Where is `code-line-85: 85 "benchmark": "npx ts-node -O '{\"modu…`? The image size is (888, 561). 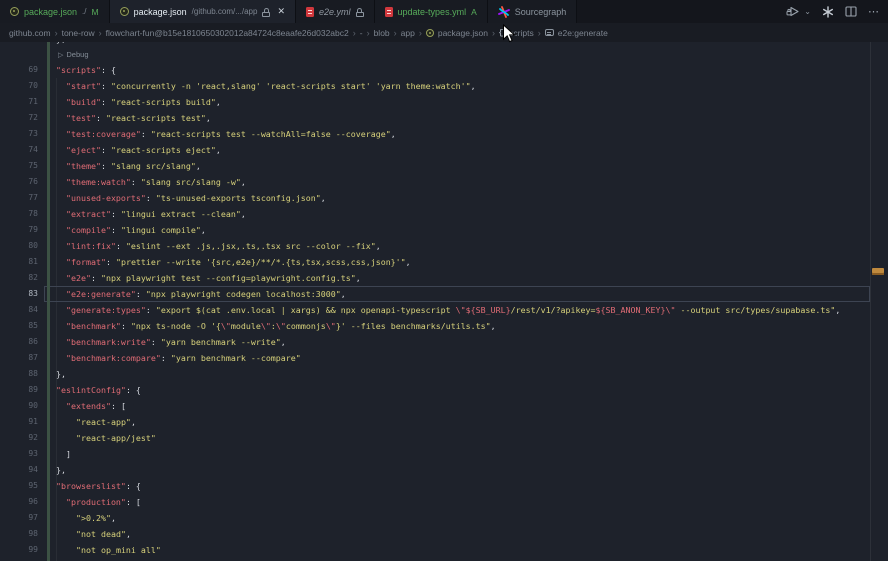 code-line-85: 85 "benchmark": "npx ts-node -O '{\"modu… is located at coordinates (444, 326).